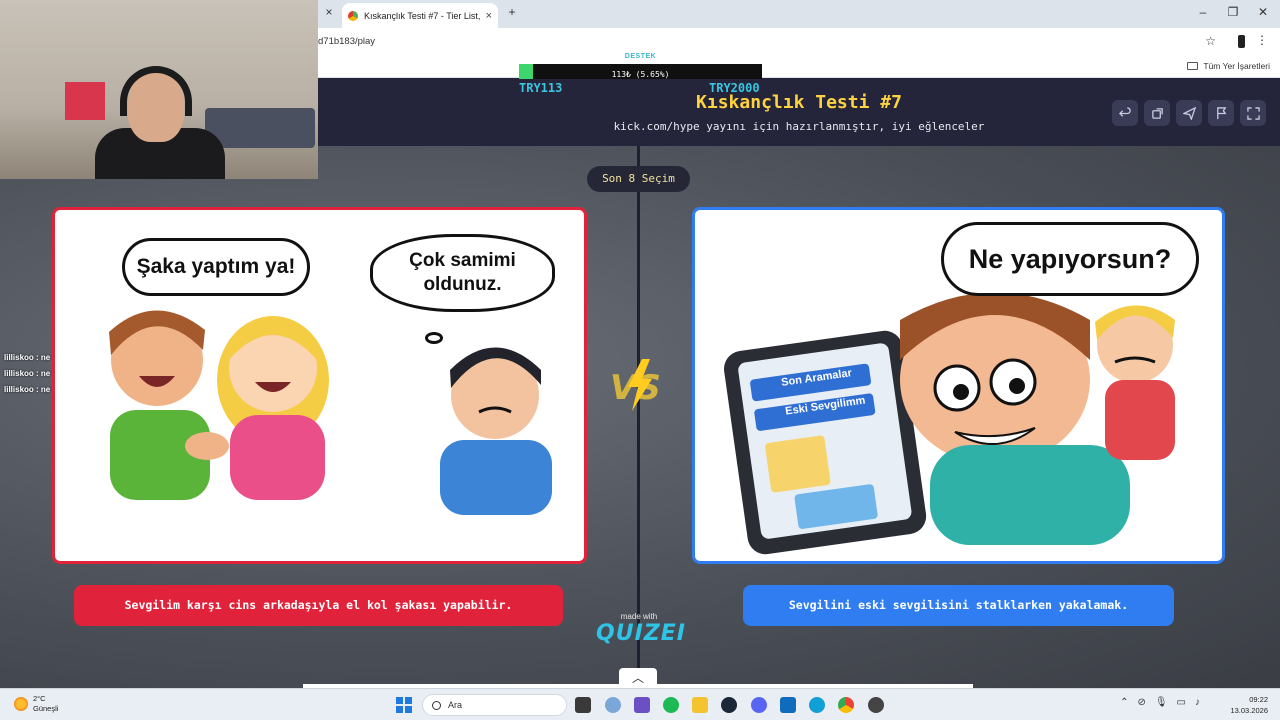 This screenshot has width=1280, height=720. I want to click on flag-icon, so click(1221, 112).